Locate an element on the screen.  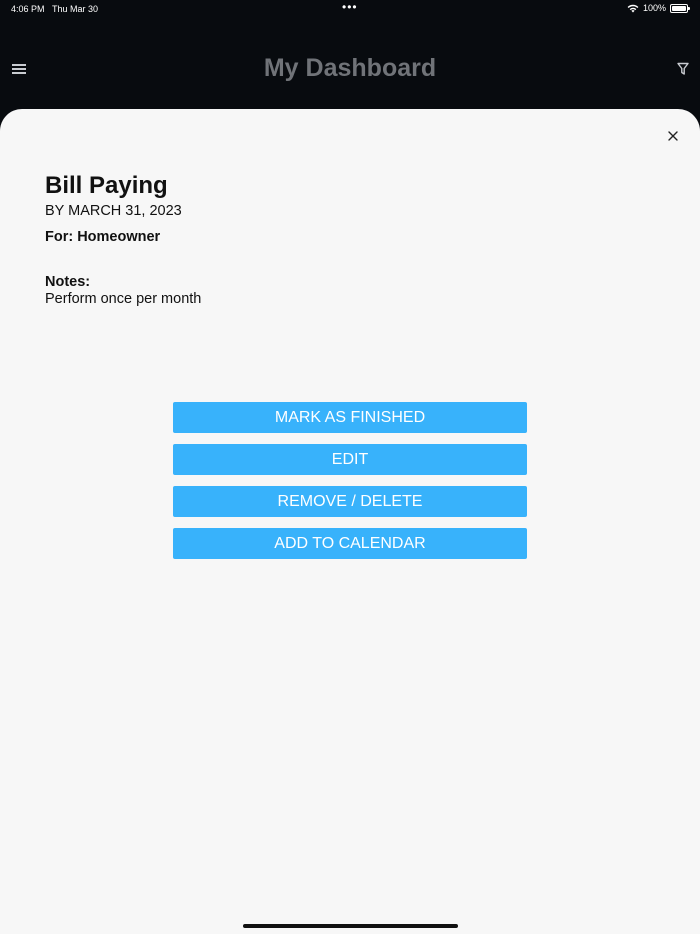
multitasking-dots-icon: ••• is located at coordinates (350, 7).